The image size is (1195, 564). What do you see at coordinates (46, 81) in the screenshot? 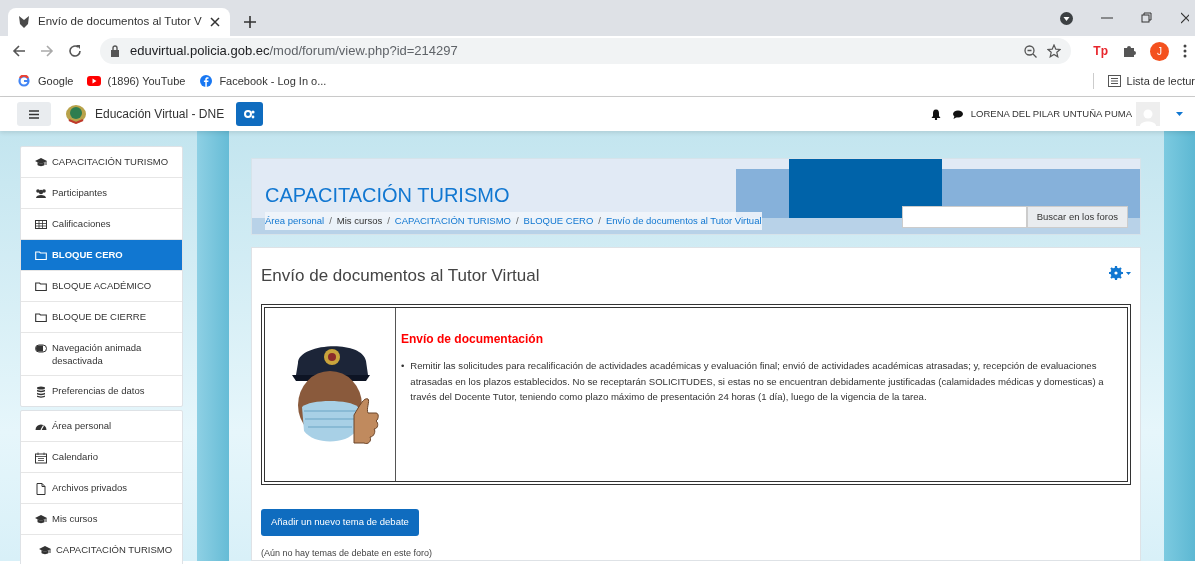
I see `bookmark-link: Google` at bounding box center [46, 81].